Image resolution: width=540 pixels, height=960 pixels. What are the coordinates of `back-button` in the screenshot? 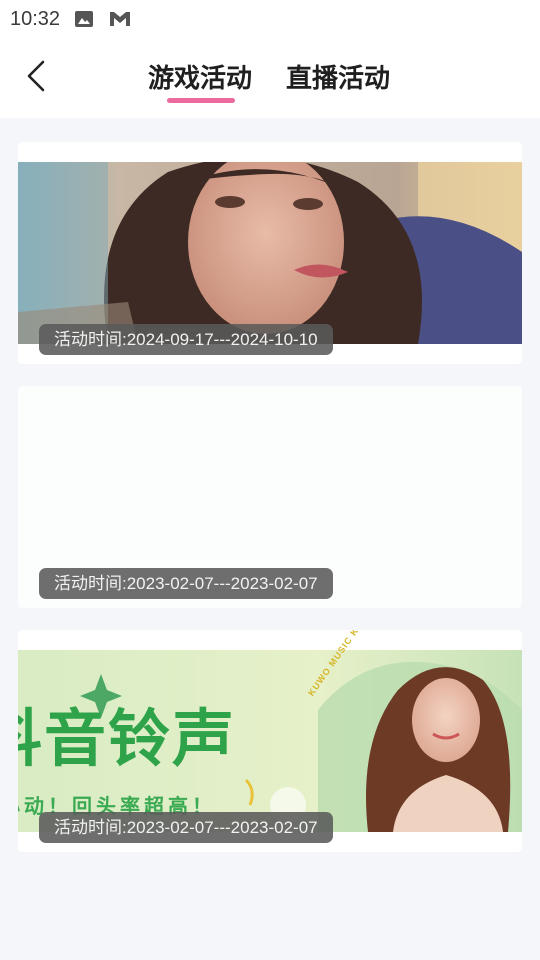 It's located at (36, 78).